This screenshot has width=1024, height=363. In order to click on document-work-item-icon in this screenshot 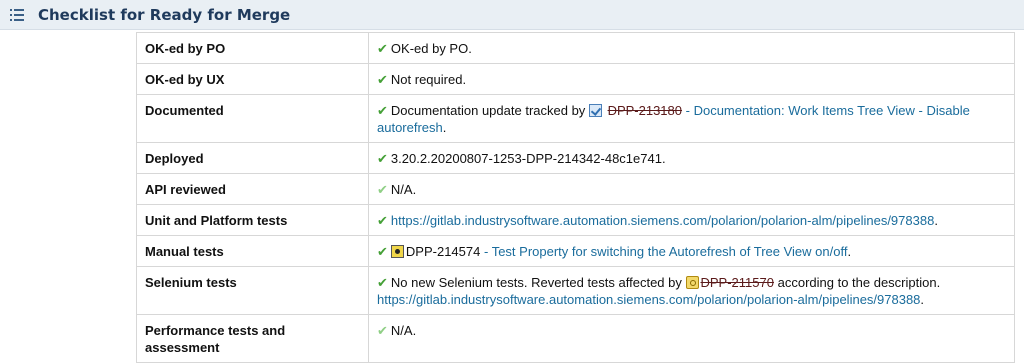, I will do `click(595, 110)`.